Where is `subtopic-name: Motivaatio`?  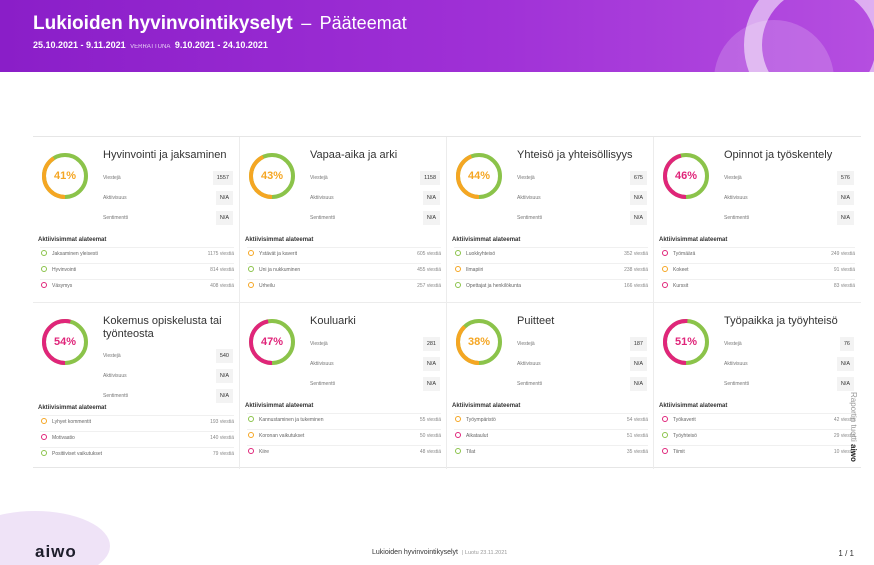 subtopic-name: Motivaatio is located at coordinates (63, 437).